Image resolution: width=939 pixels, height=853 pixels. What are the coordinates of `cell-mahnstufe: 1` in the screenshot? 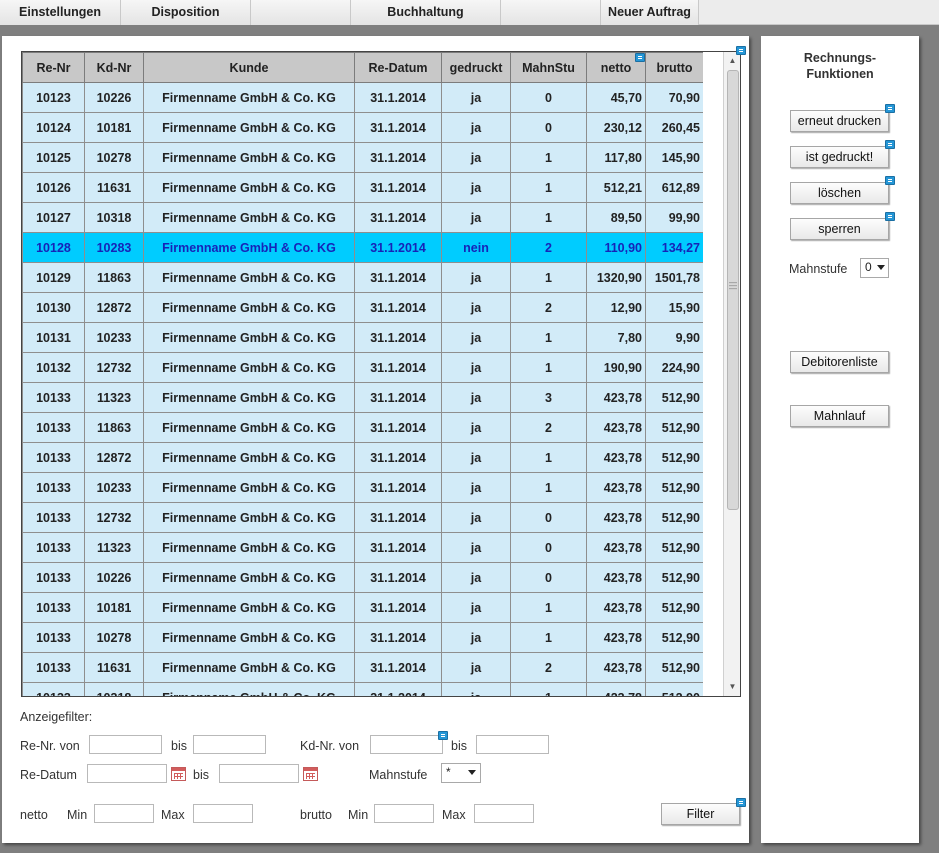 It's located at (548, 487).